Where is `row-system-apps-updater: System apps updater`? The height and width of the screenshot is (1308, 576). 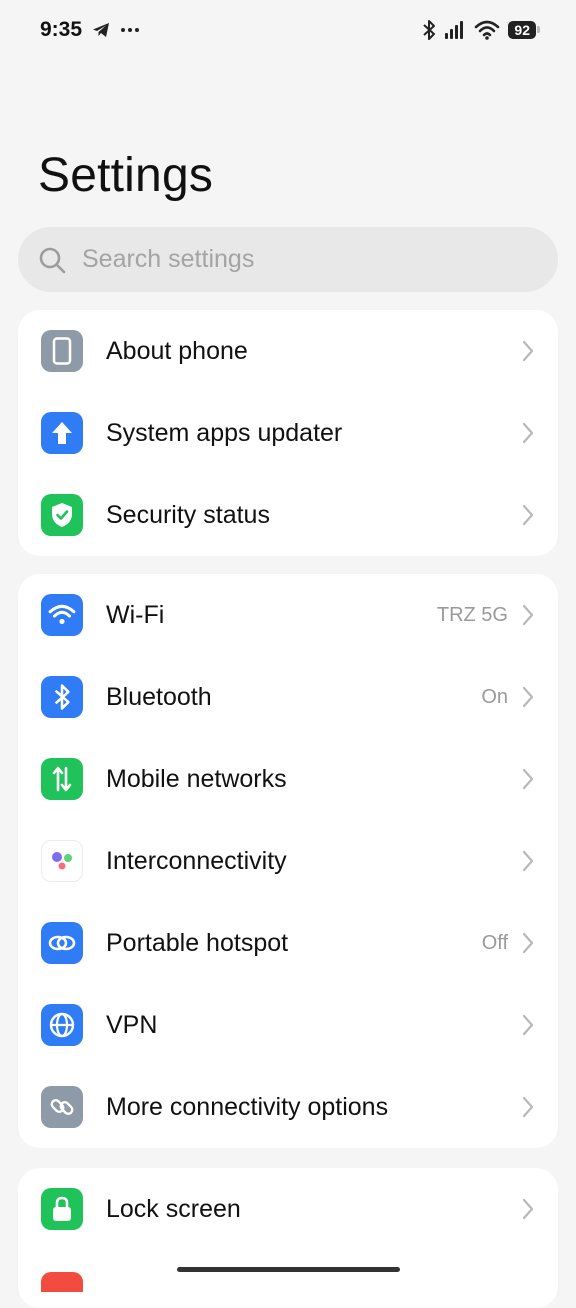 row-system-apps-updater: System apps updater is located at coordinates (288, 433).